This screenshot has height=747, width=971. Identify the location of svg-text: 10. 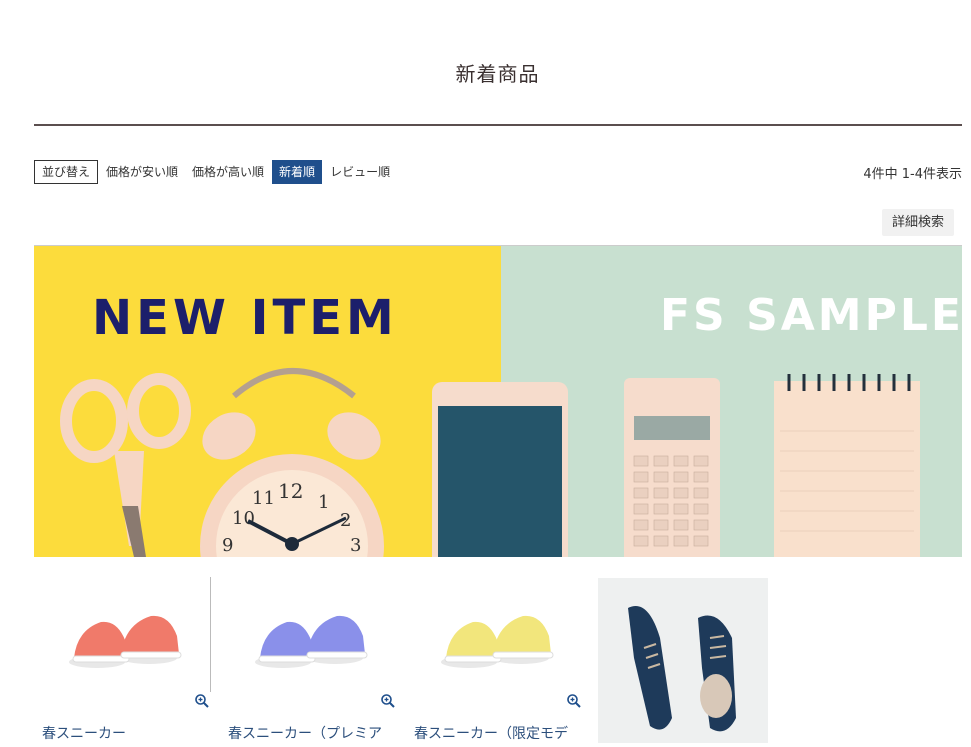
(243, 518).